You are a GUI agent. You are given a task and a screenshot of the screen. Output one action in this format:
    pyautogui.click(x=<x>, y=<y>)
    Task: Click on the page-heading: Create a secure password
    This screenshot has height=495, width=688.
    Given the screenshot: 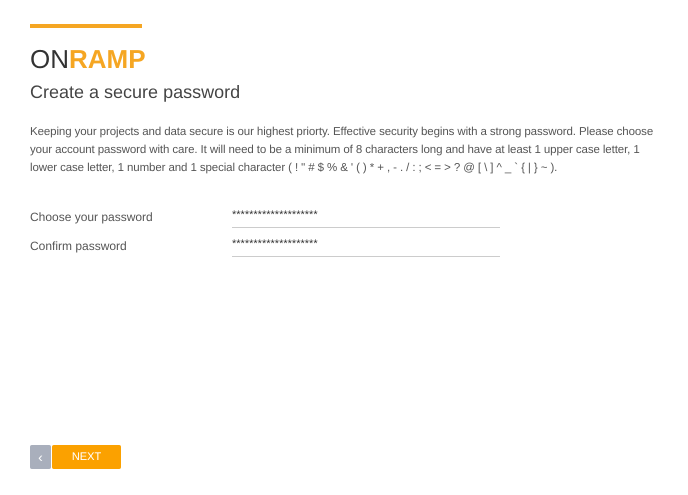 What is the action you would take?
    pyautogui.click(x=135, y=92)
    